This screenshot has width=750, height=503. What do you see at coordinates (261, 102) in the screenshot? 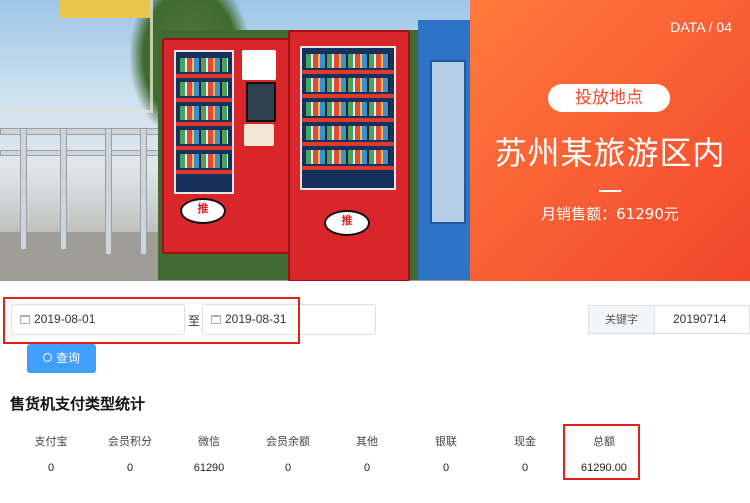
I see `machine-screen` at bounding box center [261, 102].